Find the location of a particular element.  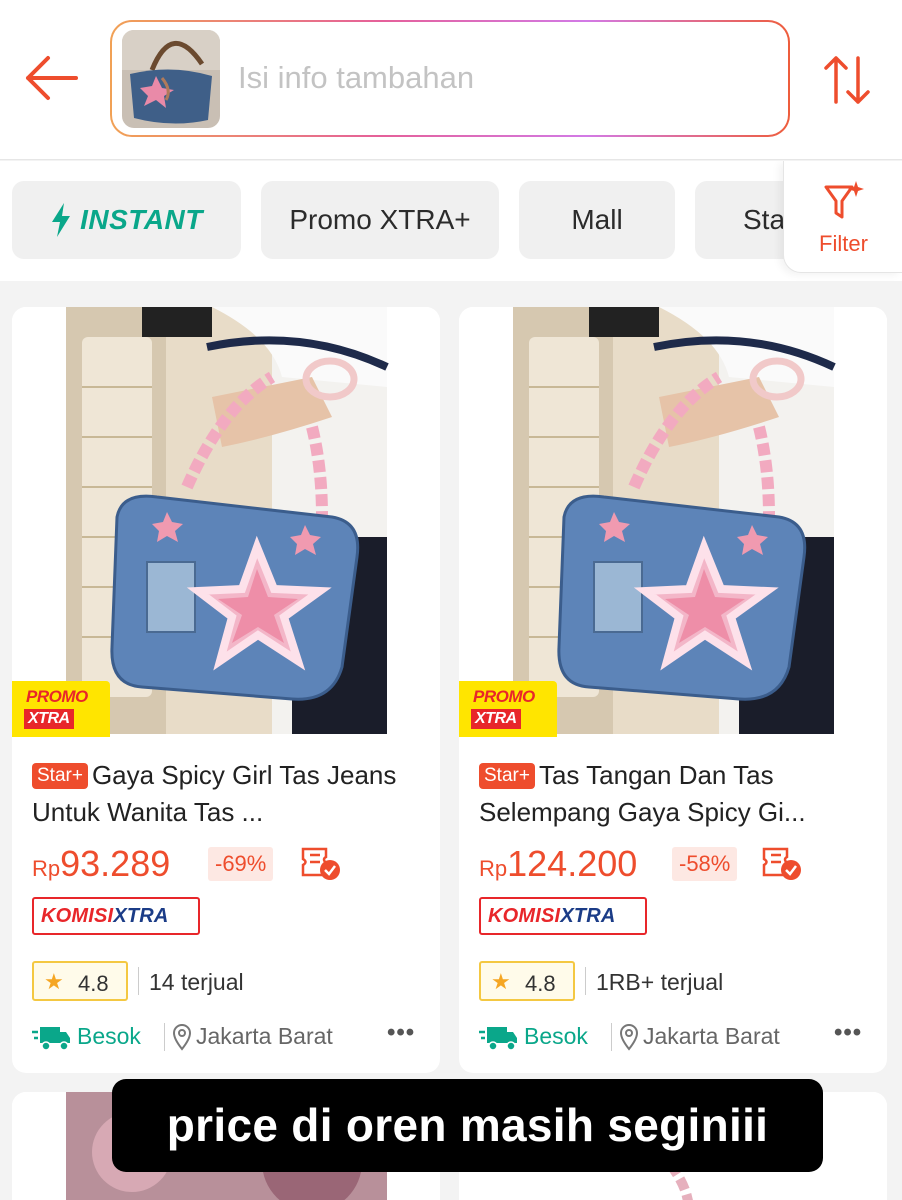

chip-mall: Mall is located at coordinates (597, 220).